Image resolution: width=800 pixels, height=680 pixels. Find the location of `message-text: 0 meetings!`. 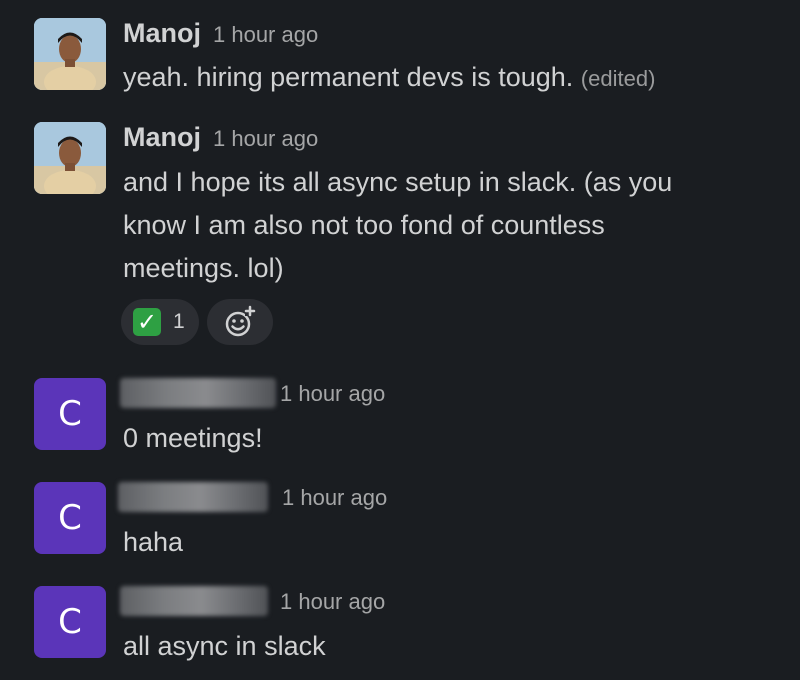

message-text: 0 meetings! is located at coordinates (193, 438).